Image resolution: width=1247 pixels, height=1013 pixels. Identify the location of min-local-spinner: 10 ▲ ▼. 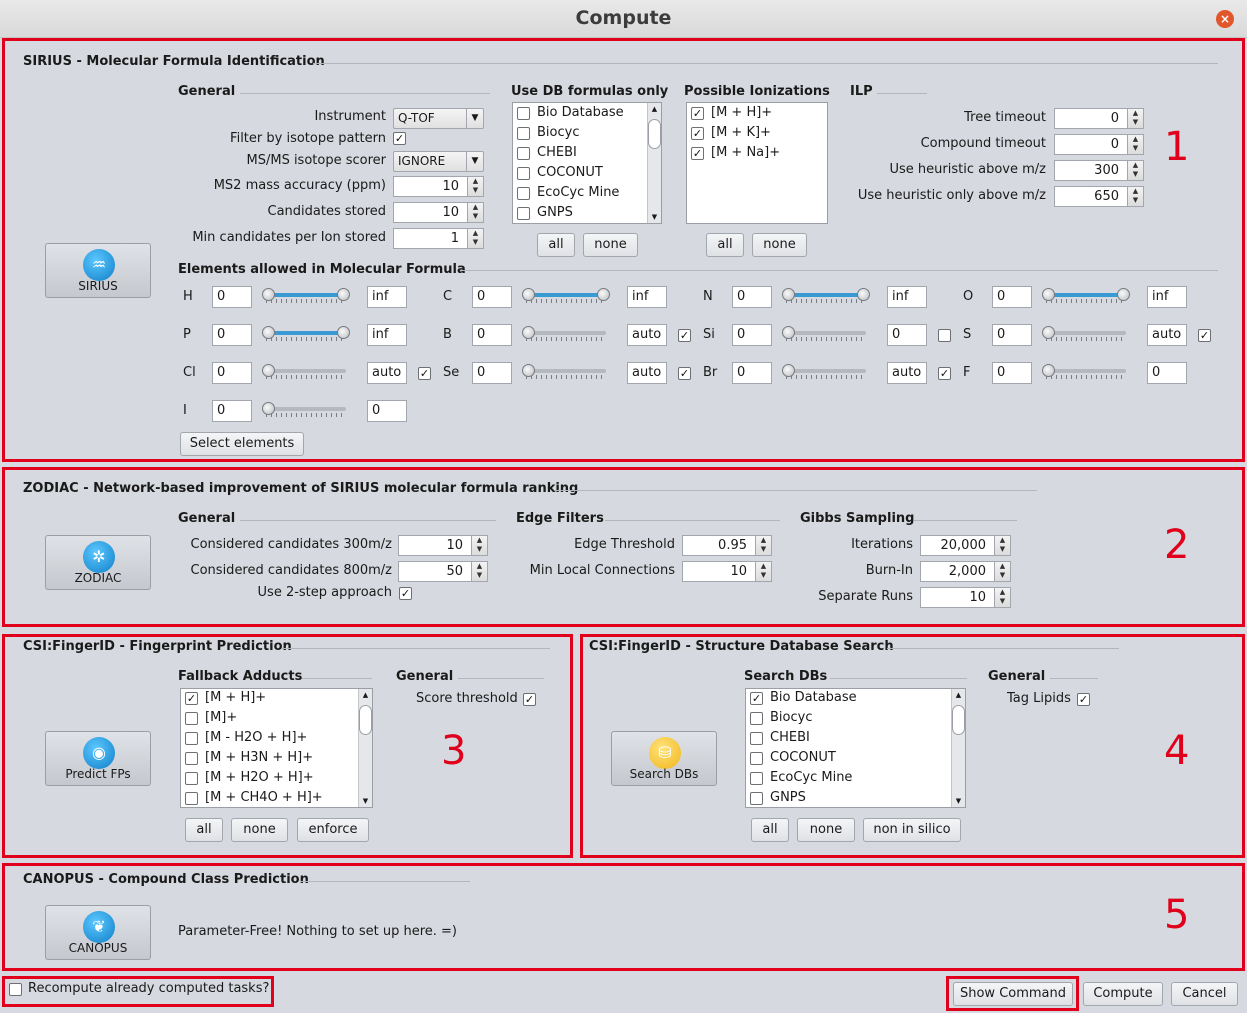
(727, 571).